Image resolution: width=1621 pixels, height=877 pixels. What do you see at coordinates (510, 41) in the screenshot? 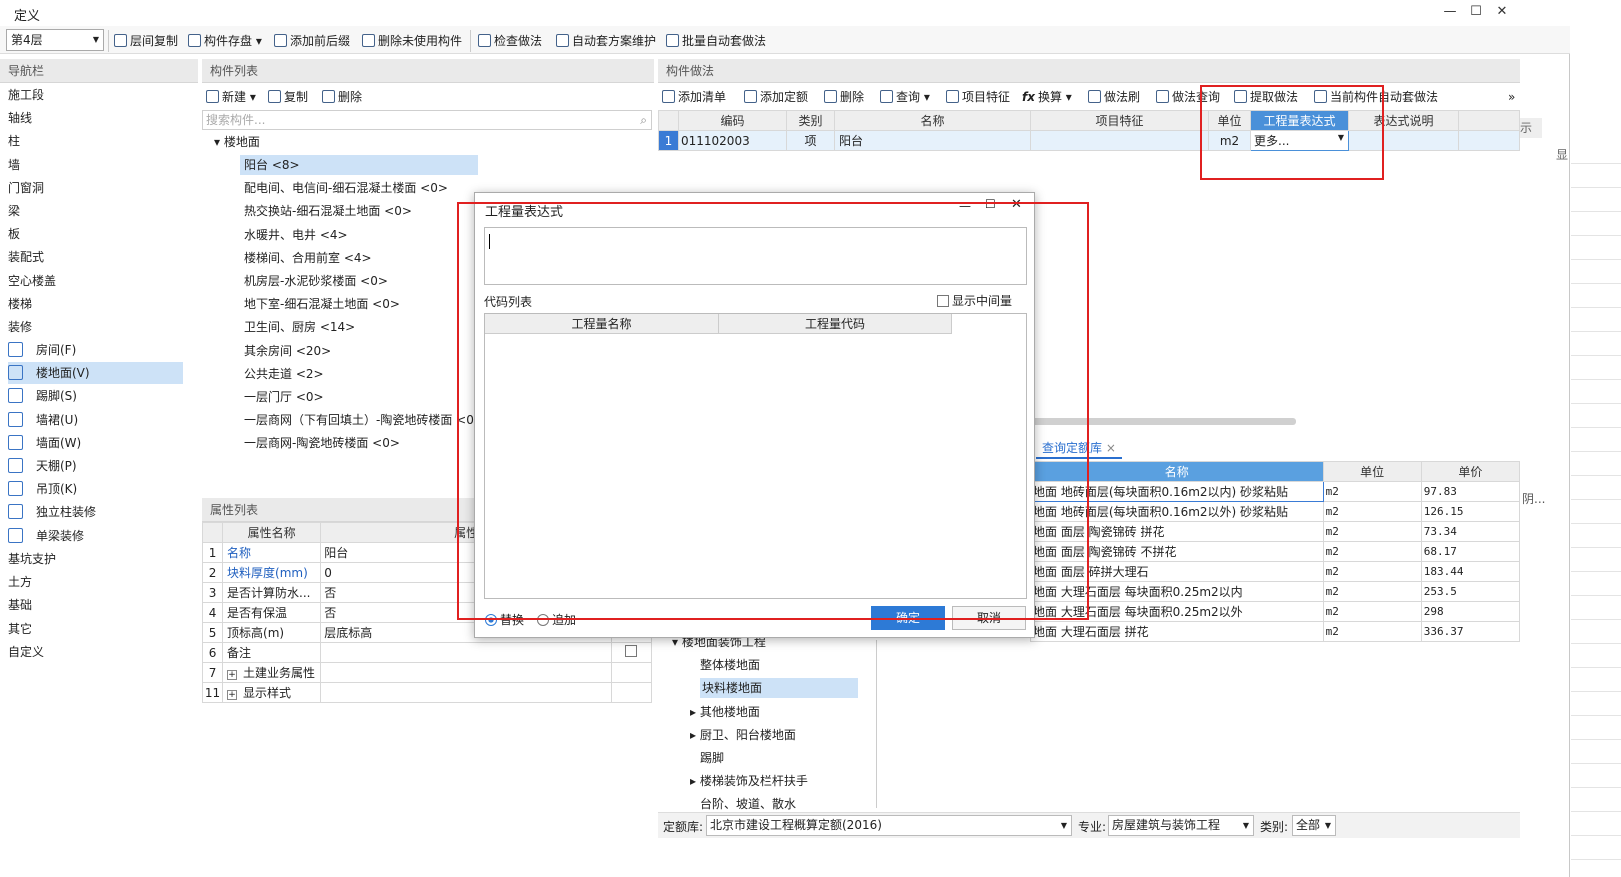
I see `check-method-button: 检查做法` at bounding box center [510, 41].